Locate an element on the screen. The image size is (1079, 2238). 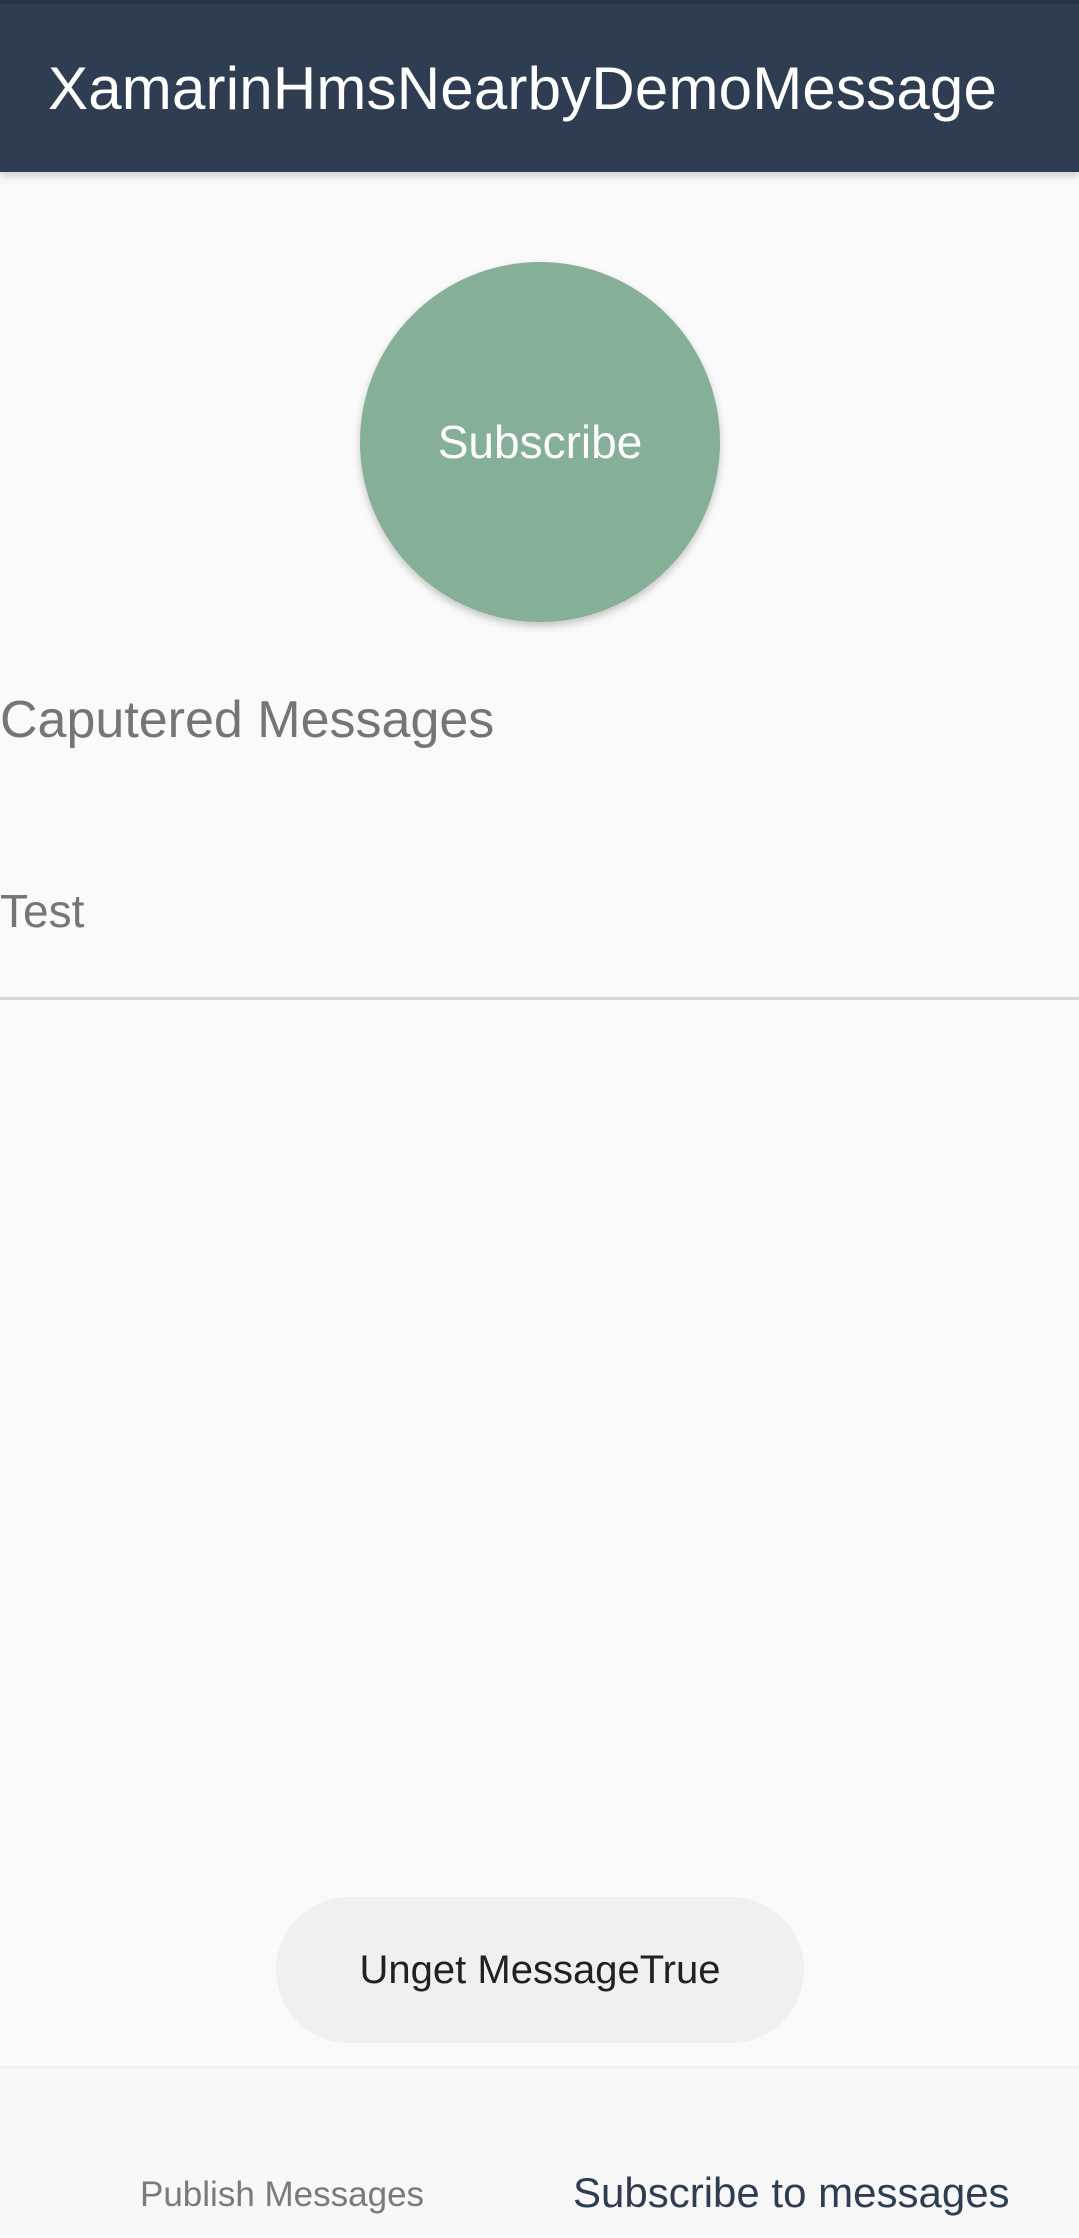
list-item: Test is located at coordinates (539, 925).